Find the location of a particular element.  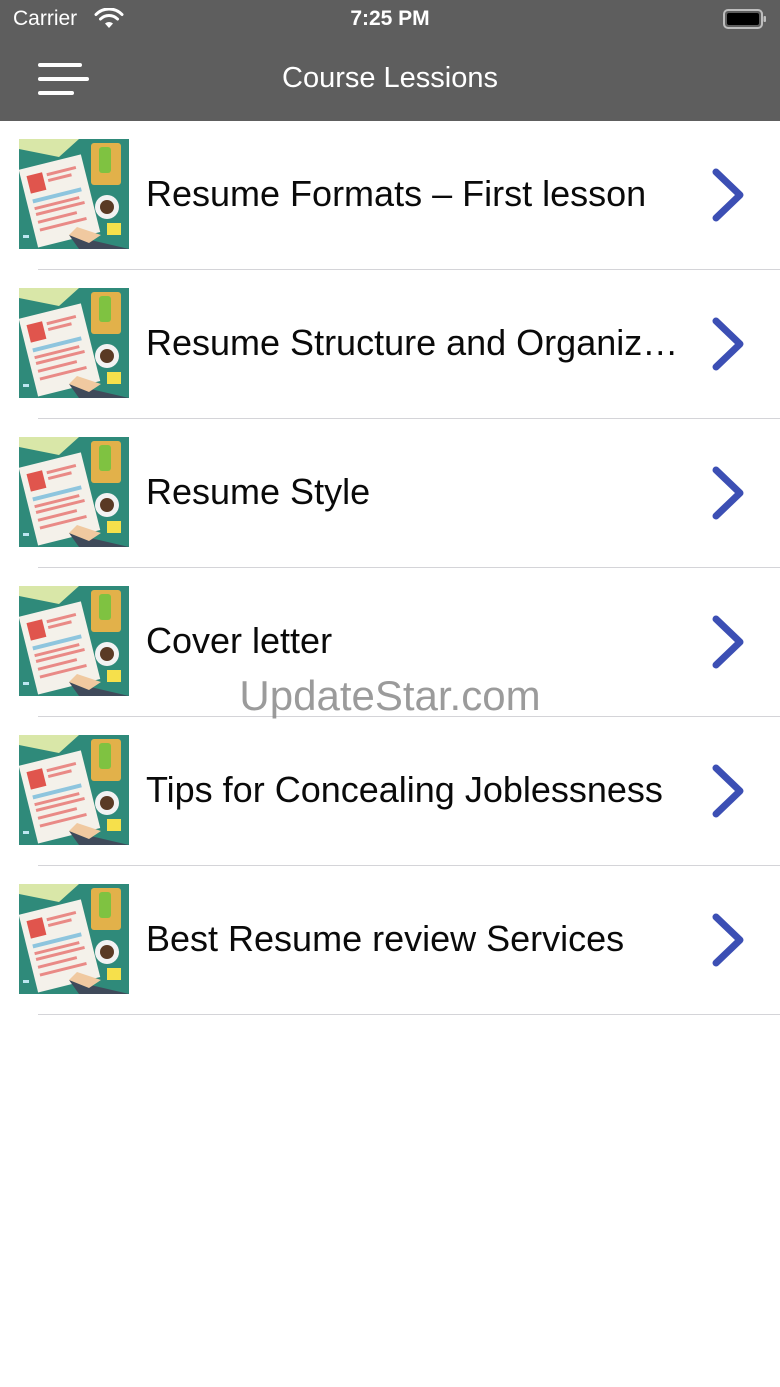

battery-icon is located at coordinates (744, 19).